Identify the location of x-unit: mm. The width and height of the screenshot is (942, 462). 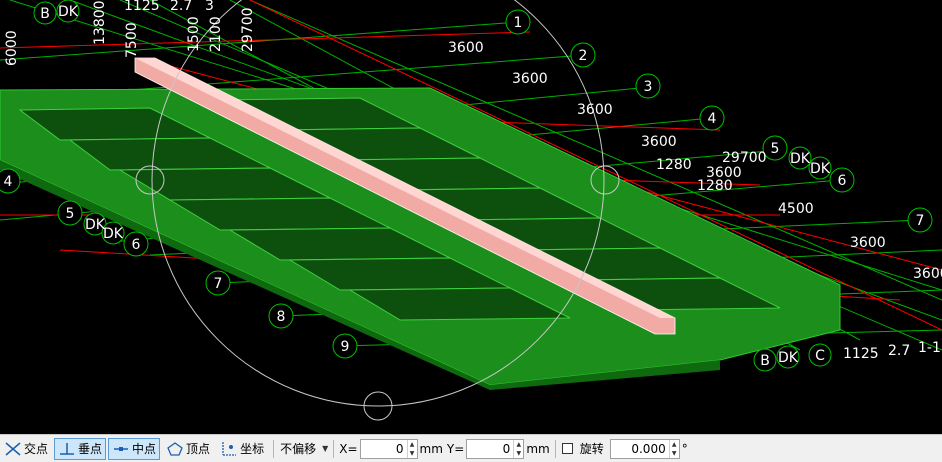
(431, 448).